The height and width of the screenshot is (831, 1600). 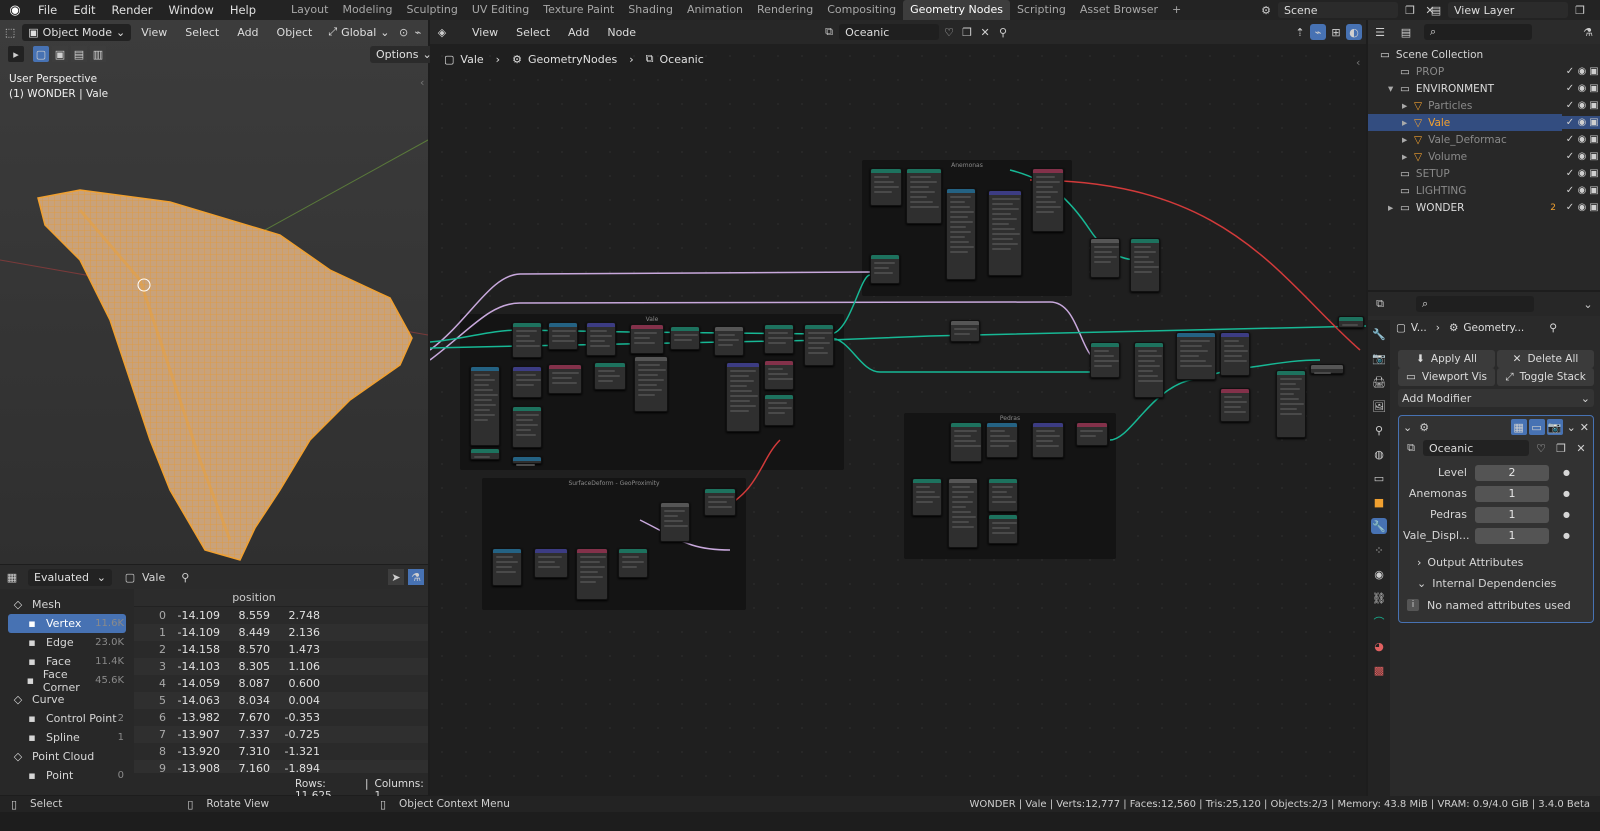 I want to click on menu-window: Window, so click(x=190, y=10).